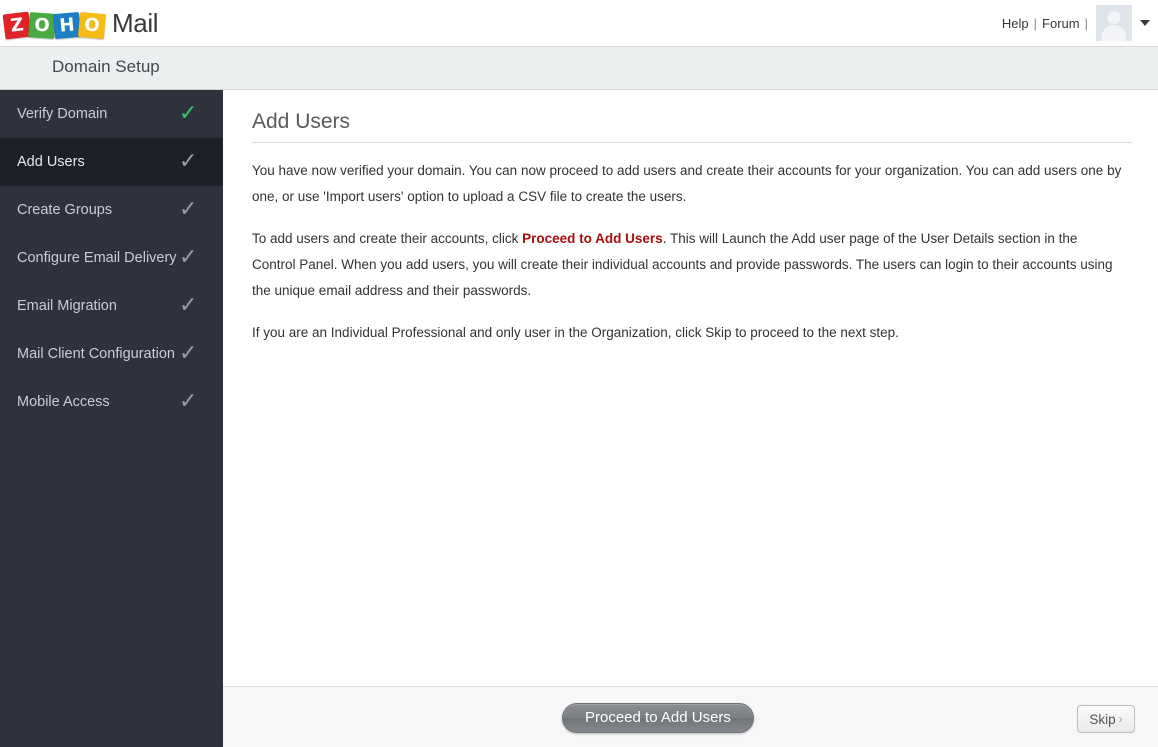 The image size is (1158, 747). What do you see at coordinates (67, 306) in the screenshot?
I see `sidebar-item-label: Email Migration` at bounding box center [67, 306].